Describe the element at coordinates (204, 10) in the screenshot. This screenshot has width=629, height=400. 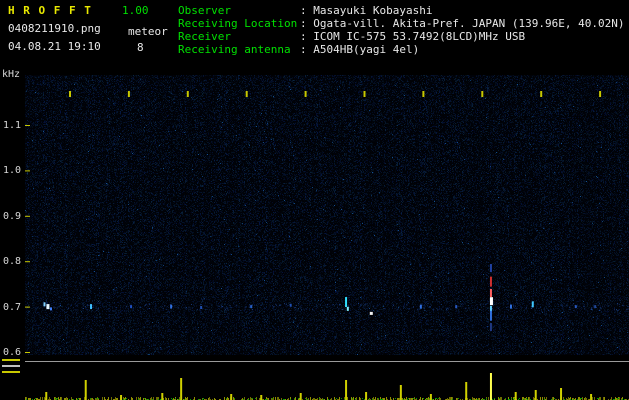
I see `info-label: Observer` at that location.